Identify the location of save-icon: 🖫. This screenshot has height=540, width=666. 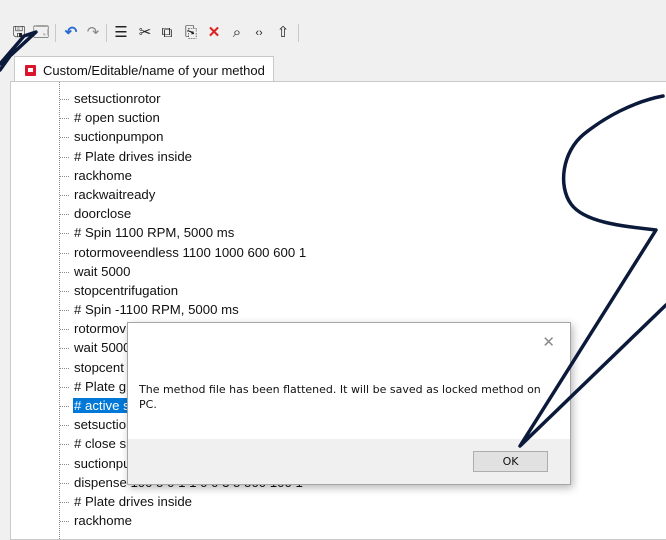
(19, 33).